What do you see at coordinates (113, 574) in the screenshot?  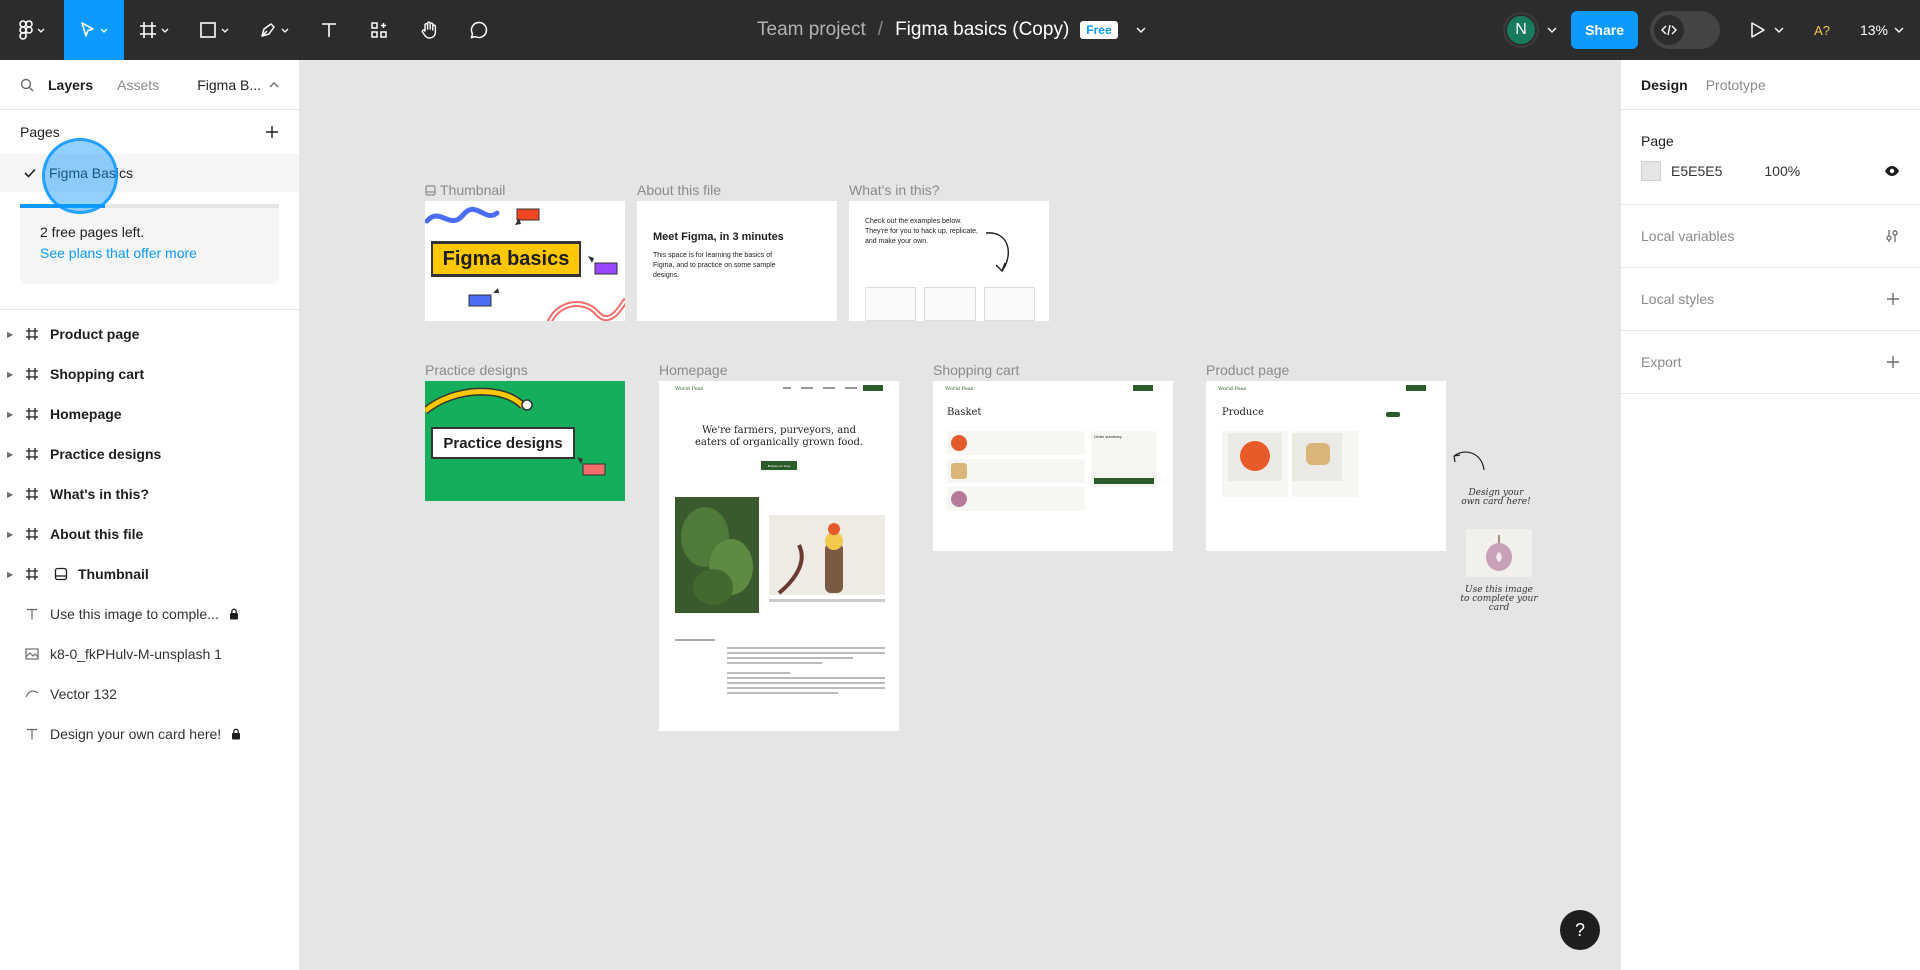 I see `layer-item-label: Thumbnail` at bounding box center [113, 574].